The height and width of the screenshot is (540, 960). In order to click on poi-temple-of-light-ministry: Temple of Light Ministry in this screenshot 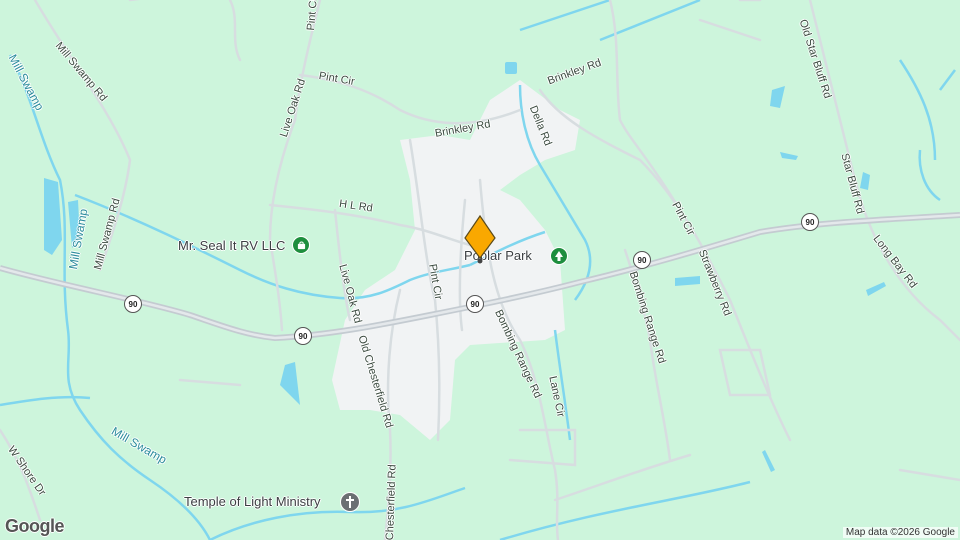, I will do `click(252, 501)`.